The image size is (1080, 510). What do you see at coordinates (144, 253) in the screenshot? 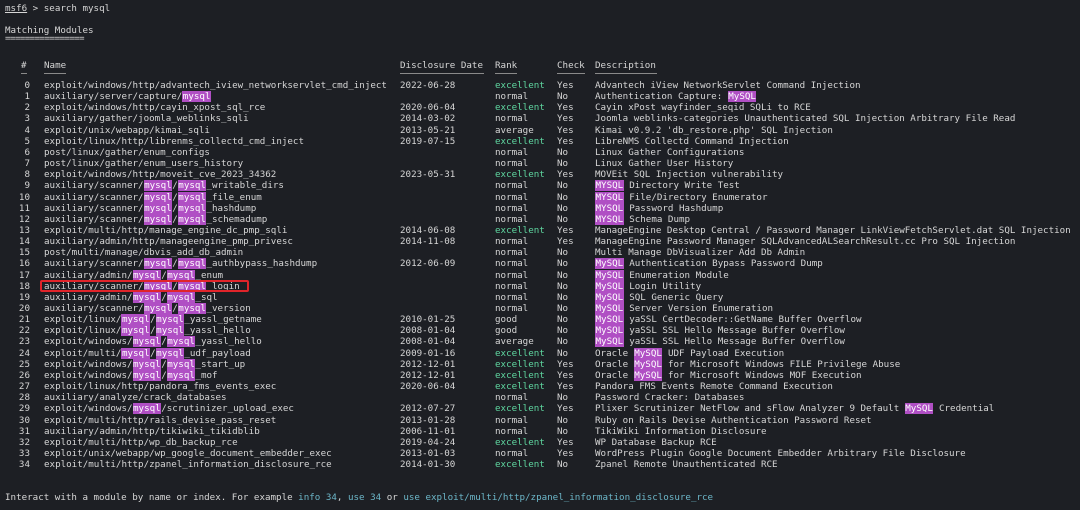
I see `row-module-name: post/multi/manage/dbvis_add_db_admin` at bounding box center [144, 253].